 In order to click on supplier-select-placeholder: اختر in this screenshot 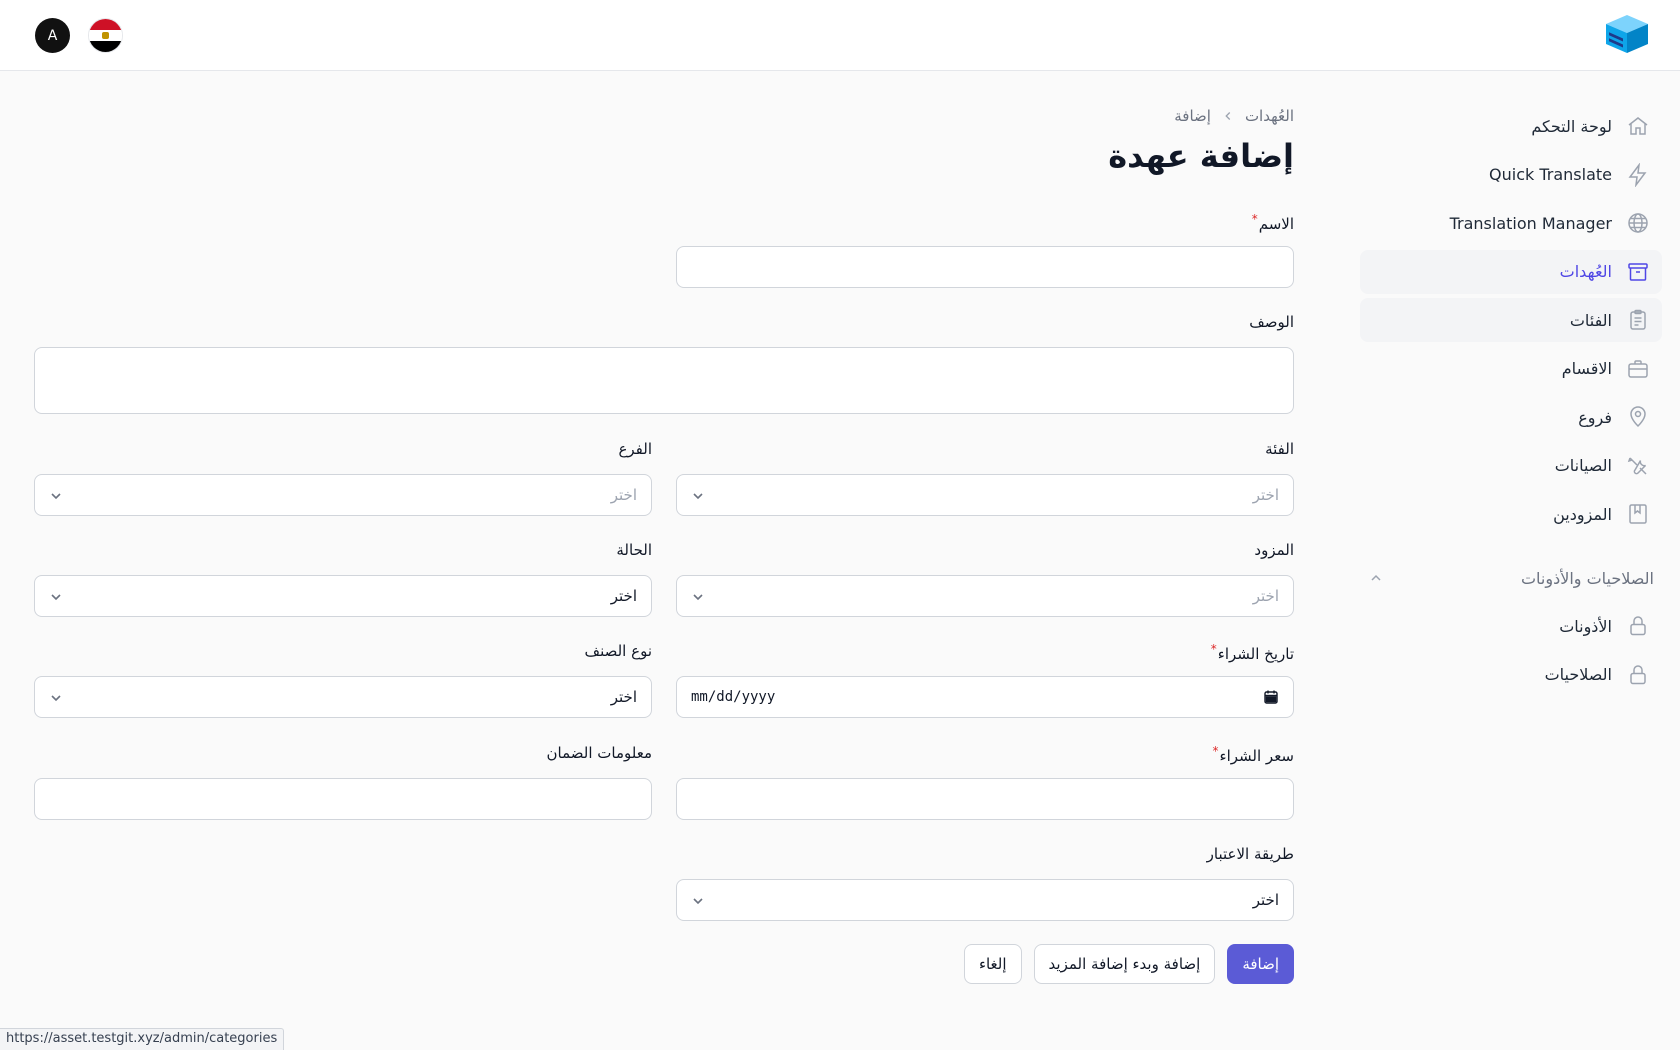, I will do `click(1265, 596)`.